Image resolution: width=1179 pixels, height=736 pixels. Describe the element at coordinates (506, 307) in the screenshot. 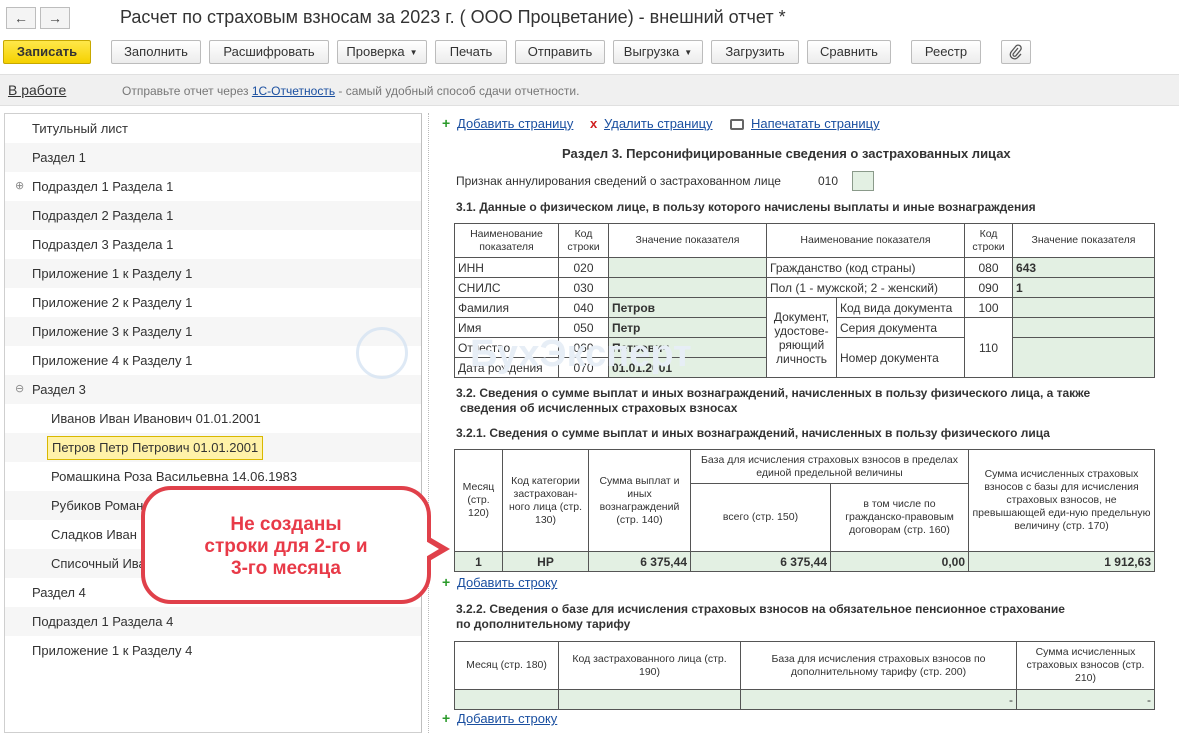

I see `field-label: Фамилия` at that location.